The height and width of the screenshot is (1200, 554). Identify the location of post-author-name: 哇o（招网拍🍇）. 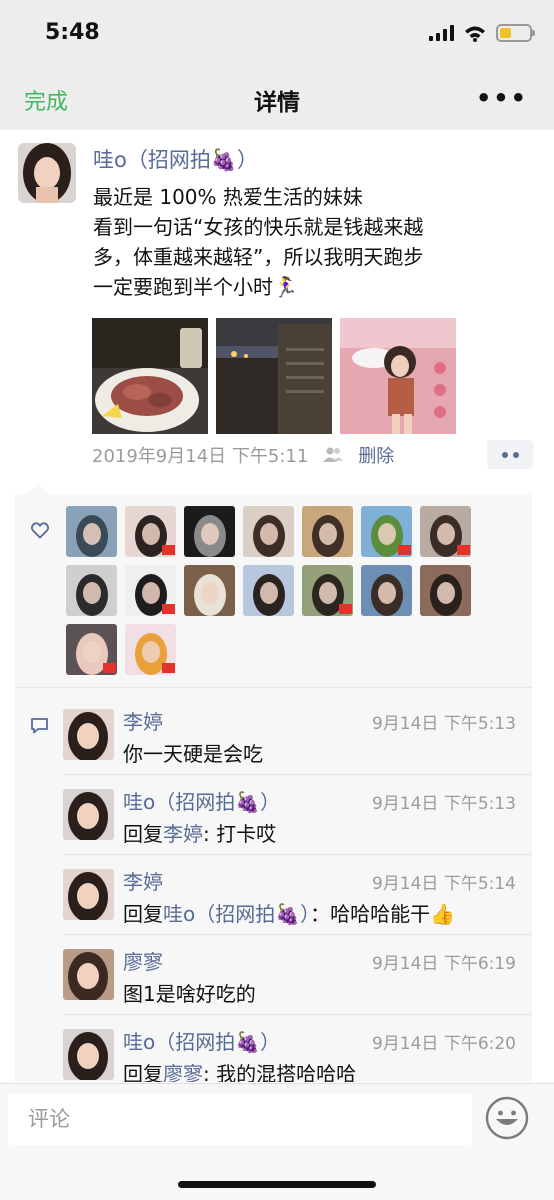
(175, 159).